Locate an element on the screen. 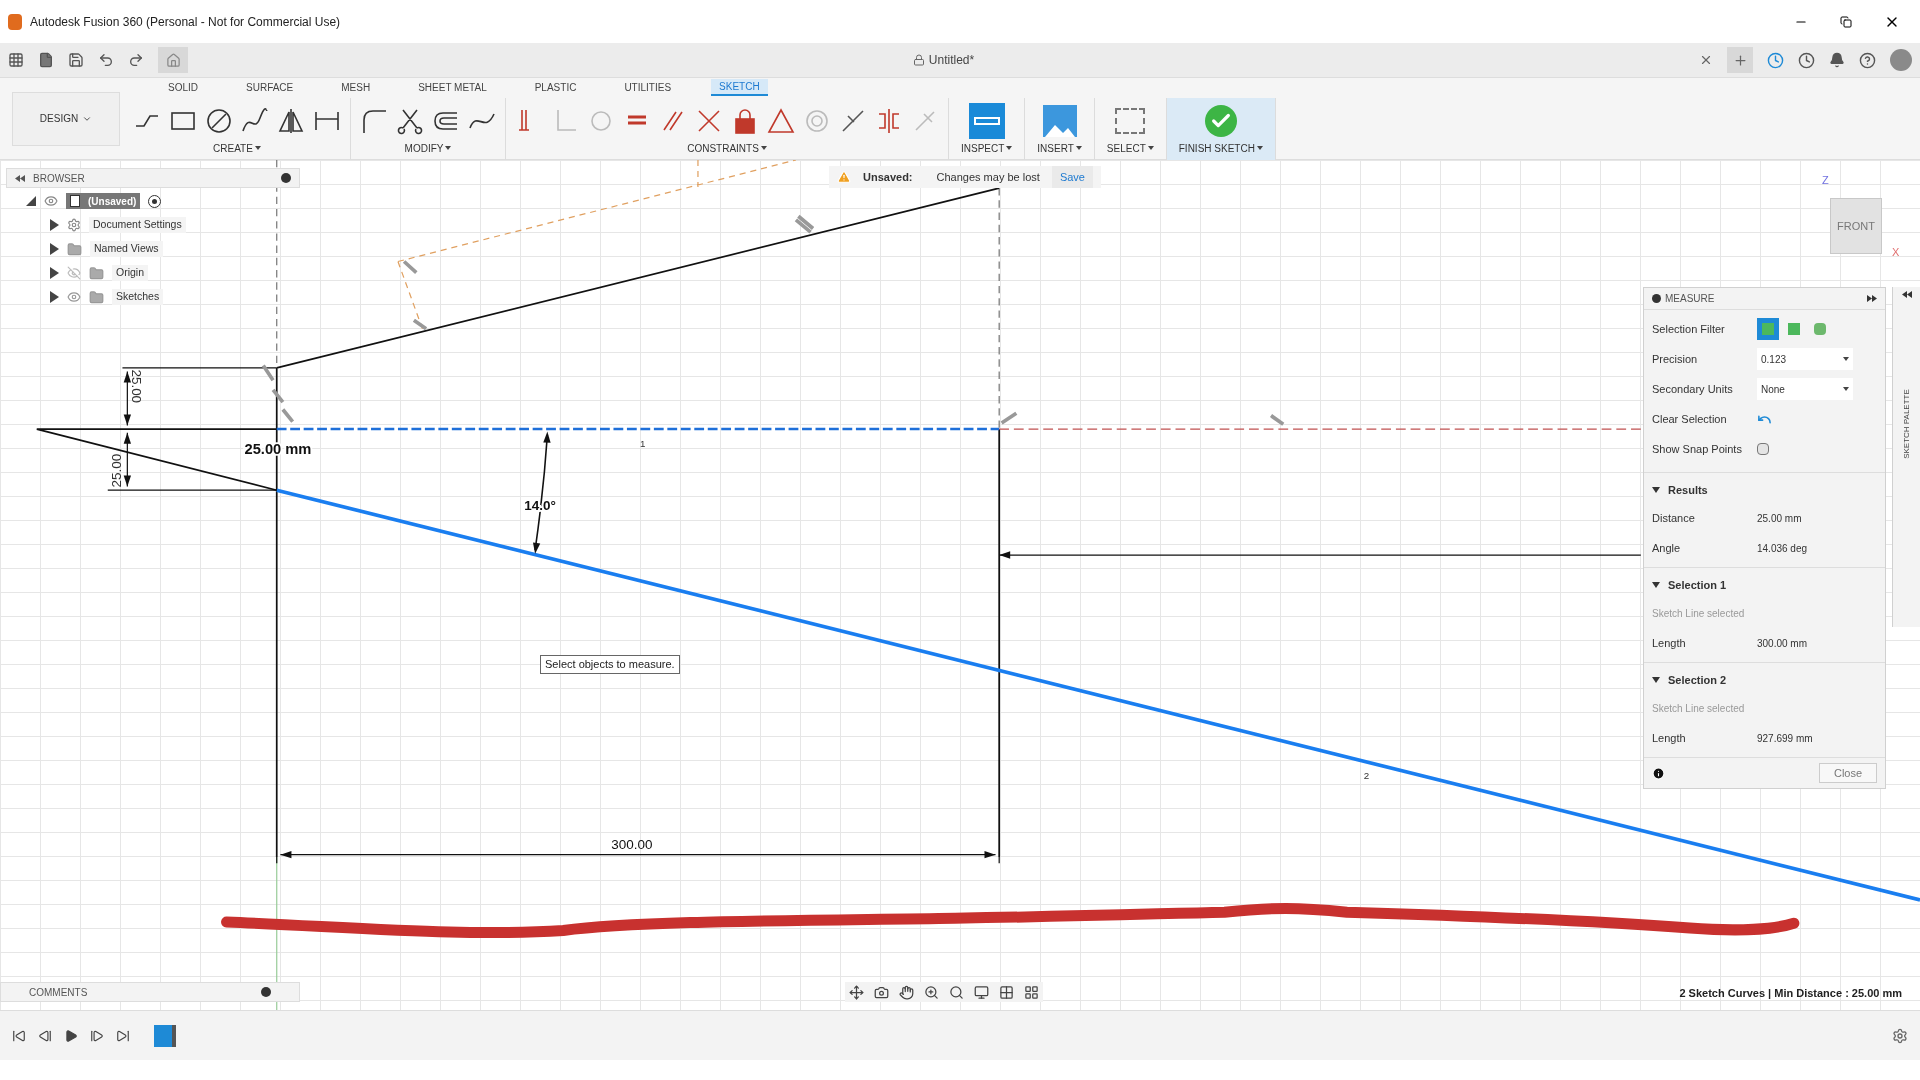 The image size is (1920, 1080). palette-title: SKETCH PALETTE is located at coordinates (1906, 424).